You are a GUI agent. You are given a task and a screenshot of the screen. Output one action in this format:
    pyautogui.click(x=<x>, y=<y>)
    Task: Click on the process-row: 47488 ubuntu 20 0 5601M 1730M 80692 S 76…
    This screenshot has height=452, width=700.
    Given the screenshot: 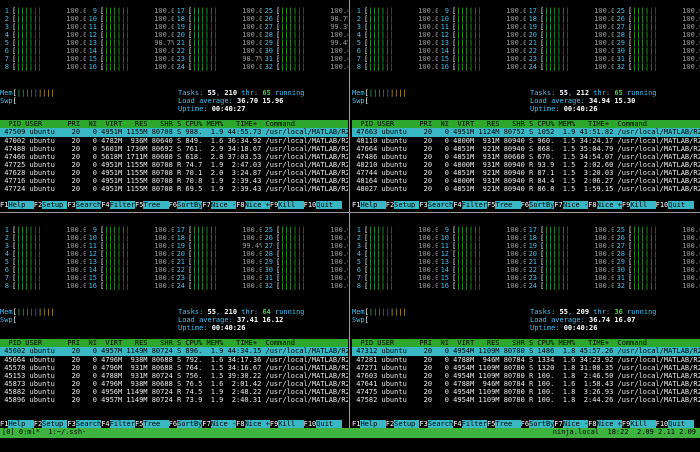 What is the action you would take?
    pyautogui.click(x=174, y=149)
    